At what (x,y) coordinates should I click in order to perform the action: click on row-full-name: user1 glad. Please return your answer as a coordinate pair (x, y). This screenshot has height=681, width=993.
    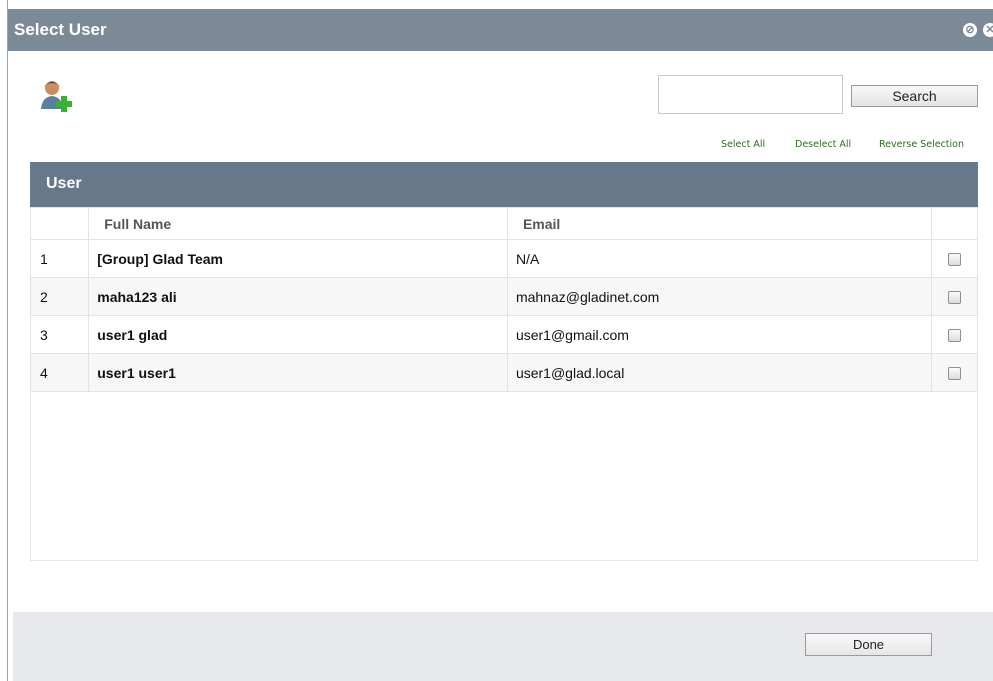
    Looking at the image, I should click on (298, 334).